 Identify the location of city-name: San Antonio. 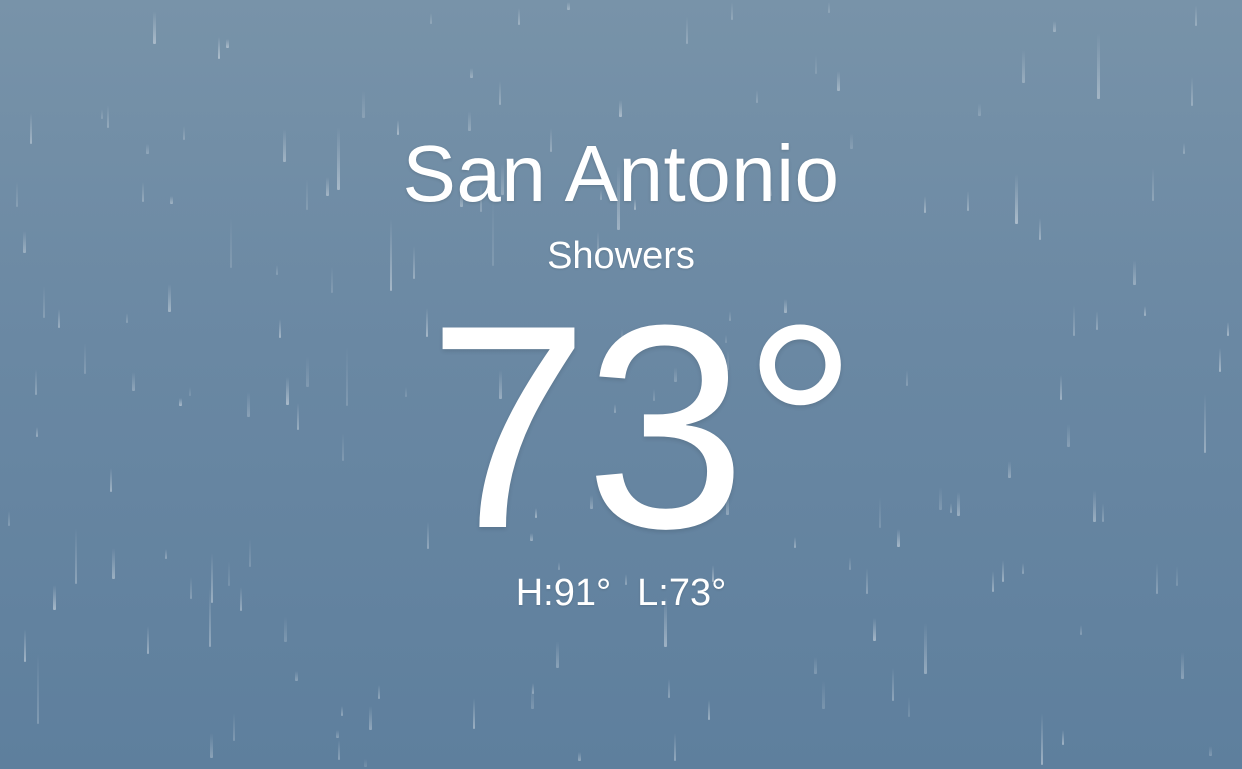
(621, 173).